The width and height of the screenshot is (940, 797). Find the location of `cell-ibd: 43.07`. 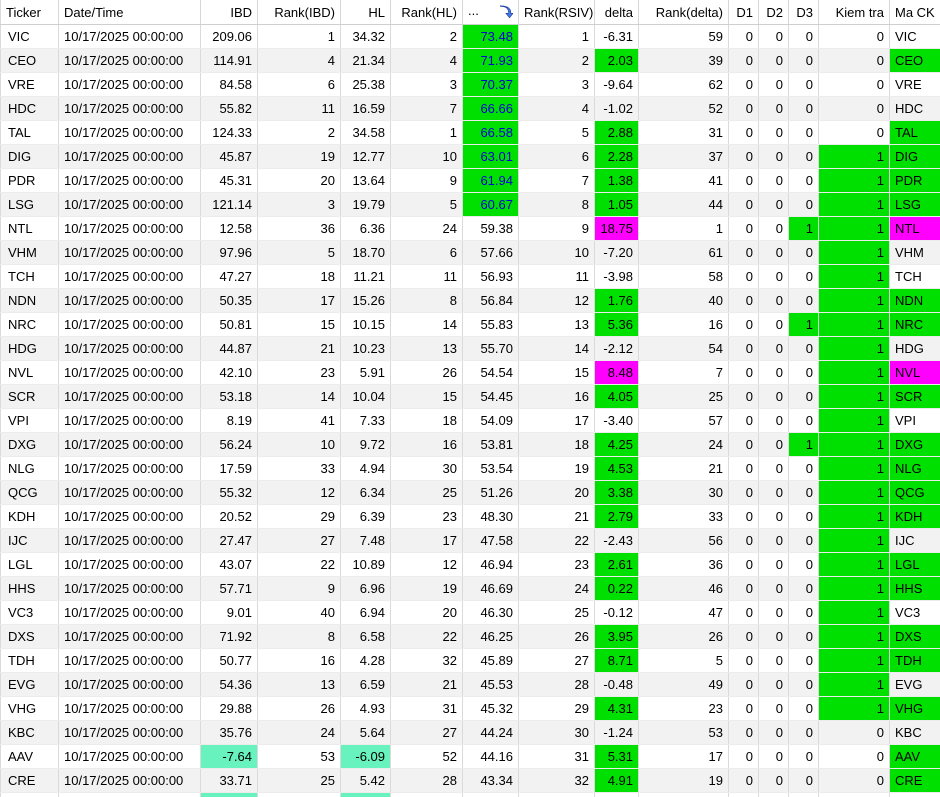

cell-ibd: 43.07 is located at coordinates (229, 564).